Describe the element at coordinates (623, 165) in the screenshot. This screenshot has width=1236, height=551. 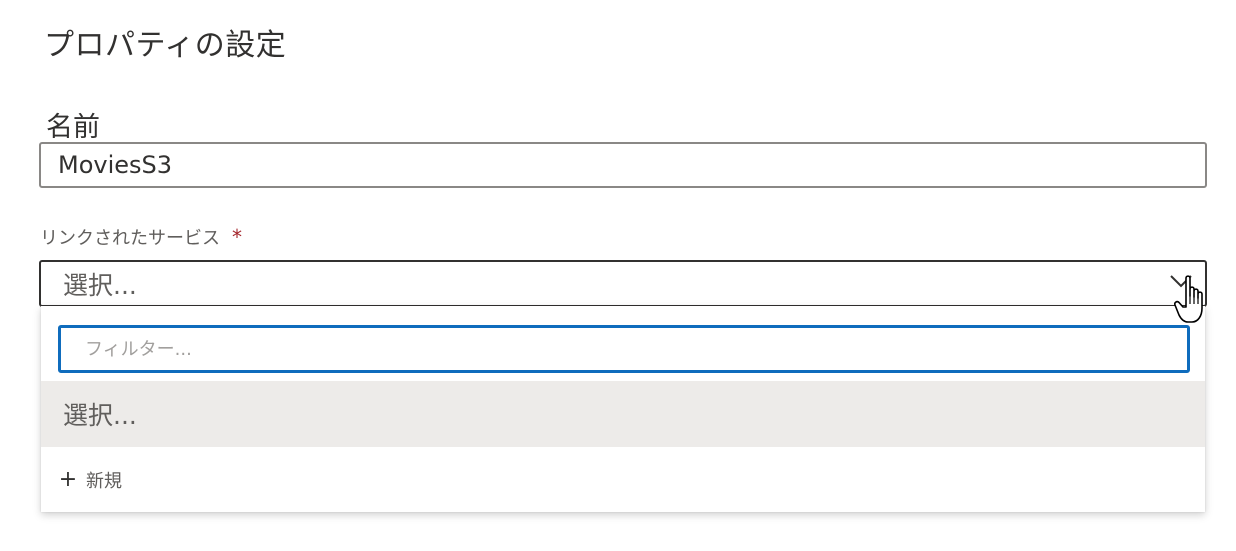
I see `name-input: MoviesS3` at that location.